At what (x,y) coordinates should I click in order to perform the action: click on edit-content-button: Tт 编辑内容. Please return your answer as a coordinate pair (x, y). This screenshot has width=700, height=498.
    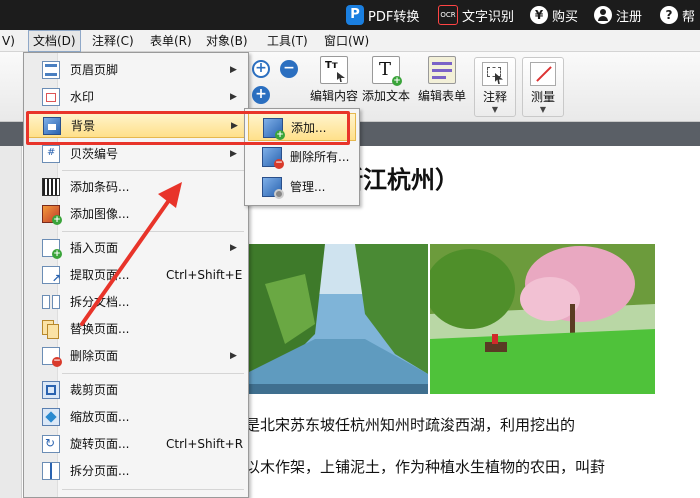
    Looking at the image, I should click on (334, 80).